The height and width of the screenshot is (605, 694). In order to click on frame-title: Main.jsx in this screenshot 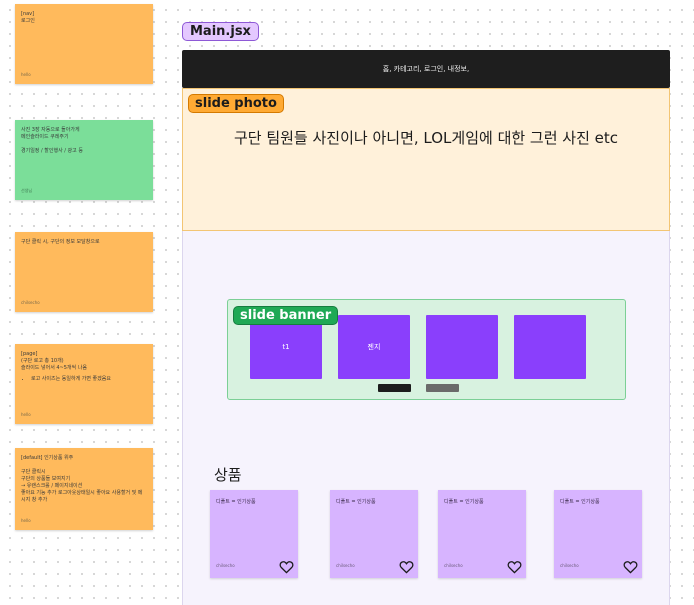, I will do `click(220, 31)`.